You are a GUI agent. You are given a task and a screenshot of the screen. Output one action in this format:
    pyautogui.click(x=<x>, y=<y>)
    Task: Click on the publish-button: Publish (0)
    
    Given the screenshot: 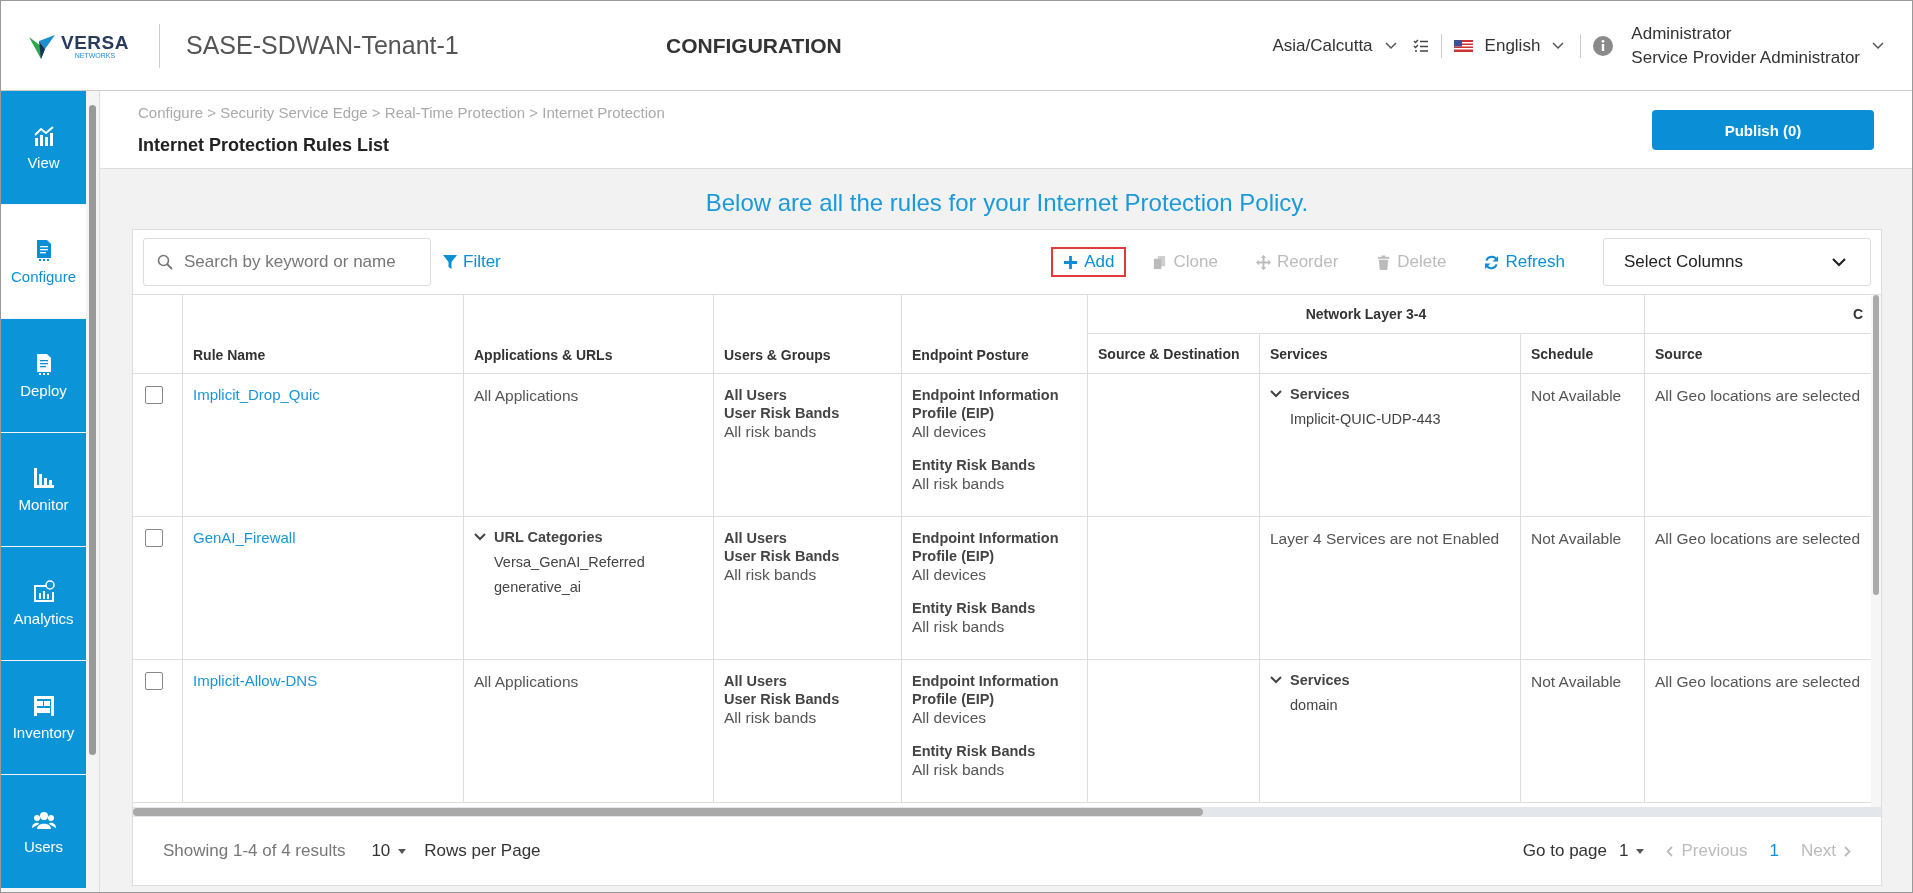 What is the action you would take?
    pyautogui.click(x=1763, y=130)
    